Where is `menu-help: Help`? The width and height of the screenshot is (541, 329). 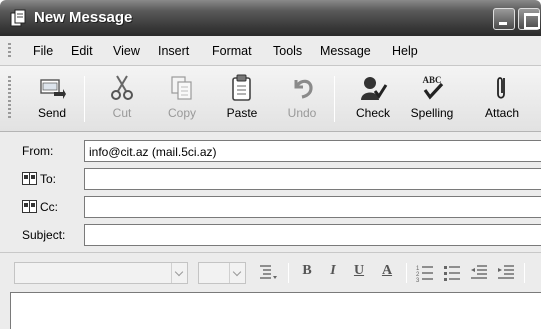 menu-help: Help is located at coordinates (405, 51).